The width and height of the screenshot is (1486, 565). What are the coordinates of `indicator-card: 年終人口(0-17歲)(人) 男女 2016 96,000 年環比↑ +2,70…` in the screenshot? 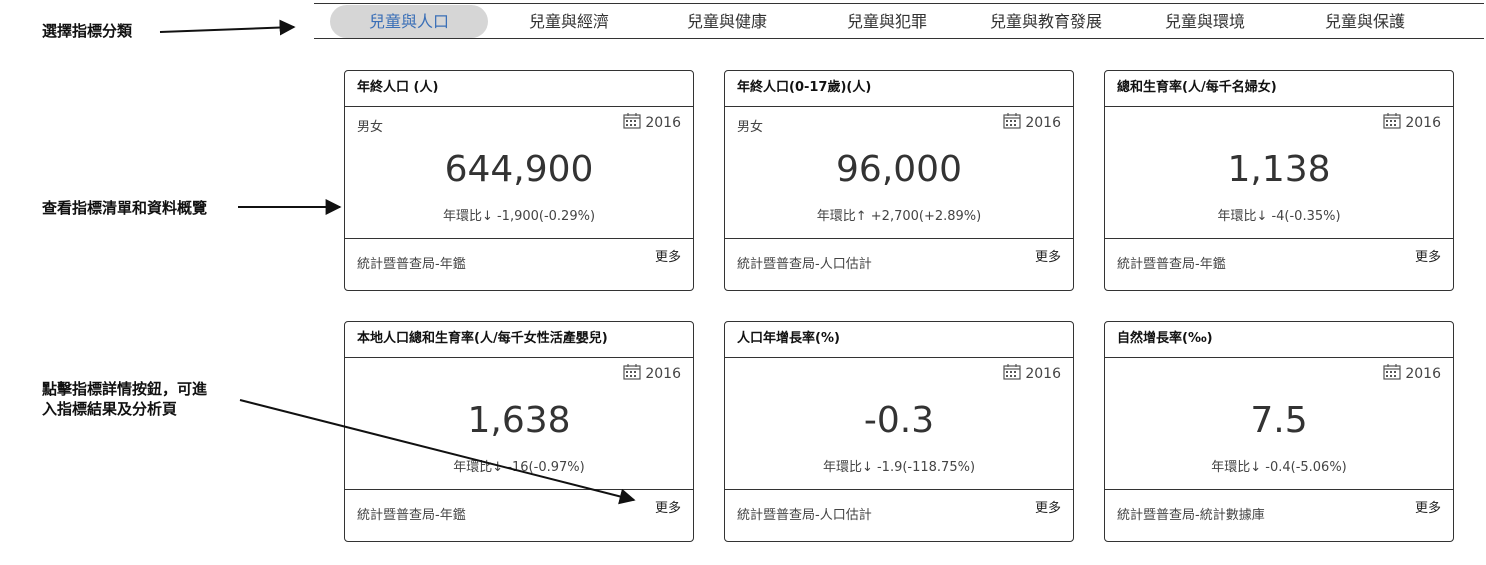 It's located at (899, 180).